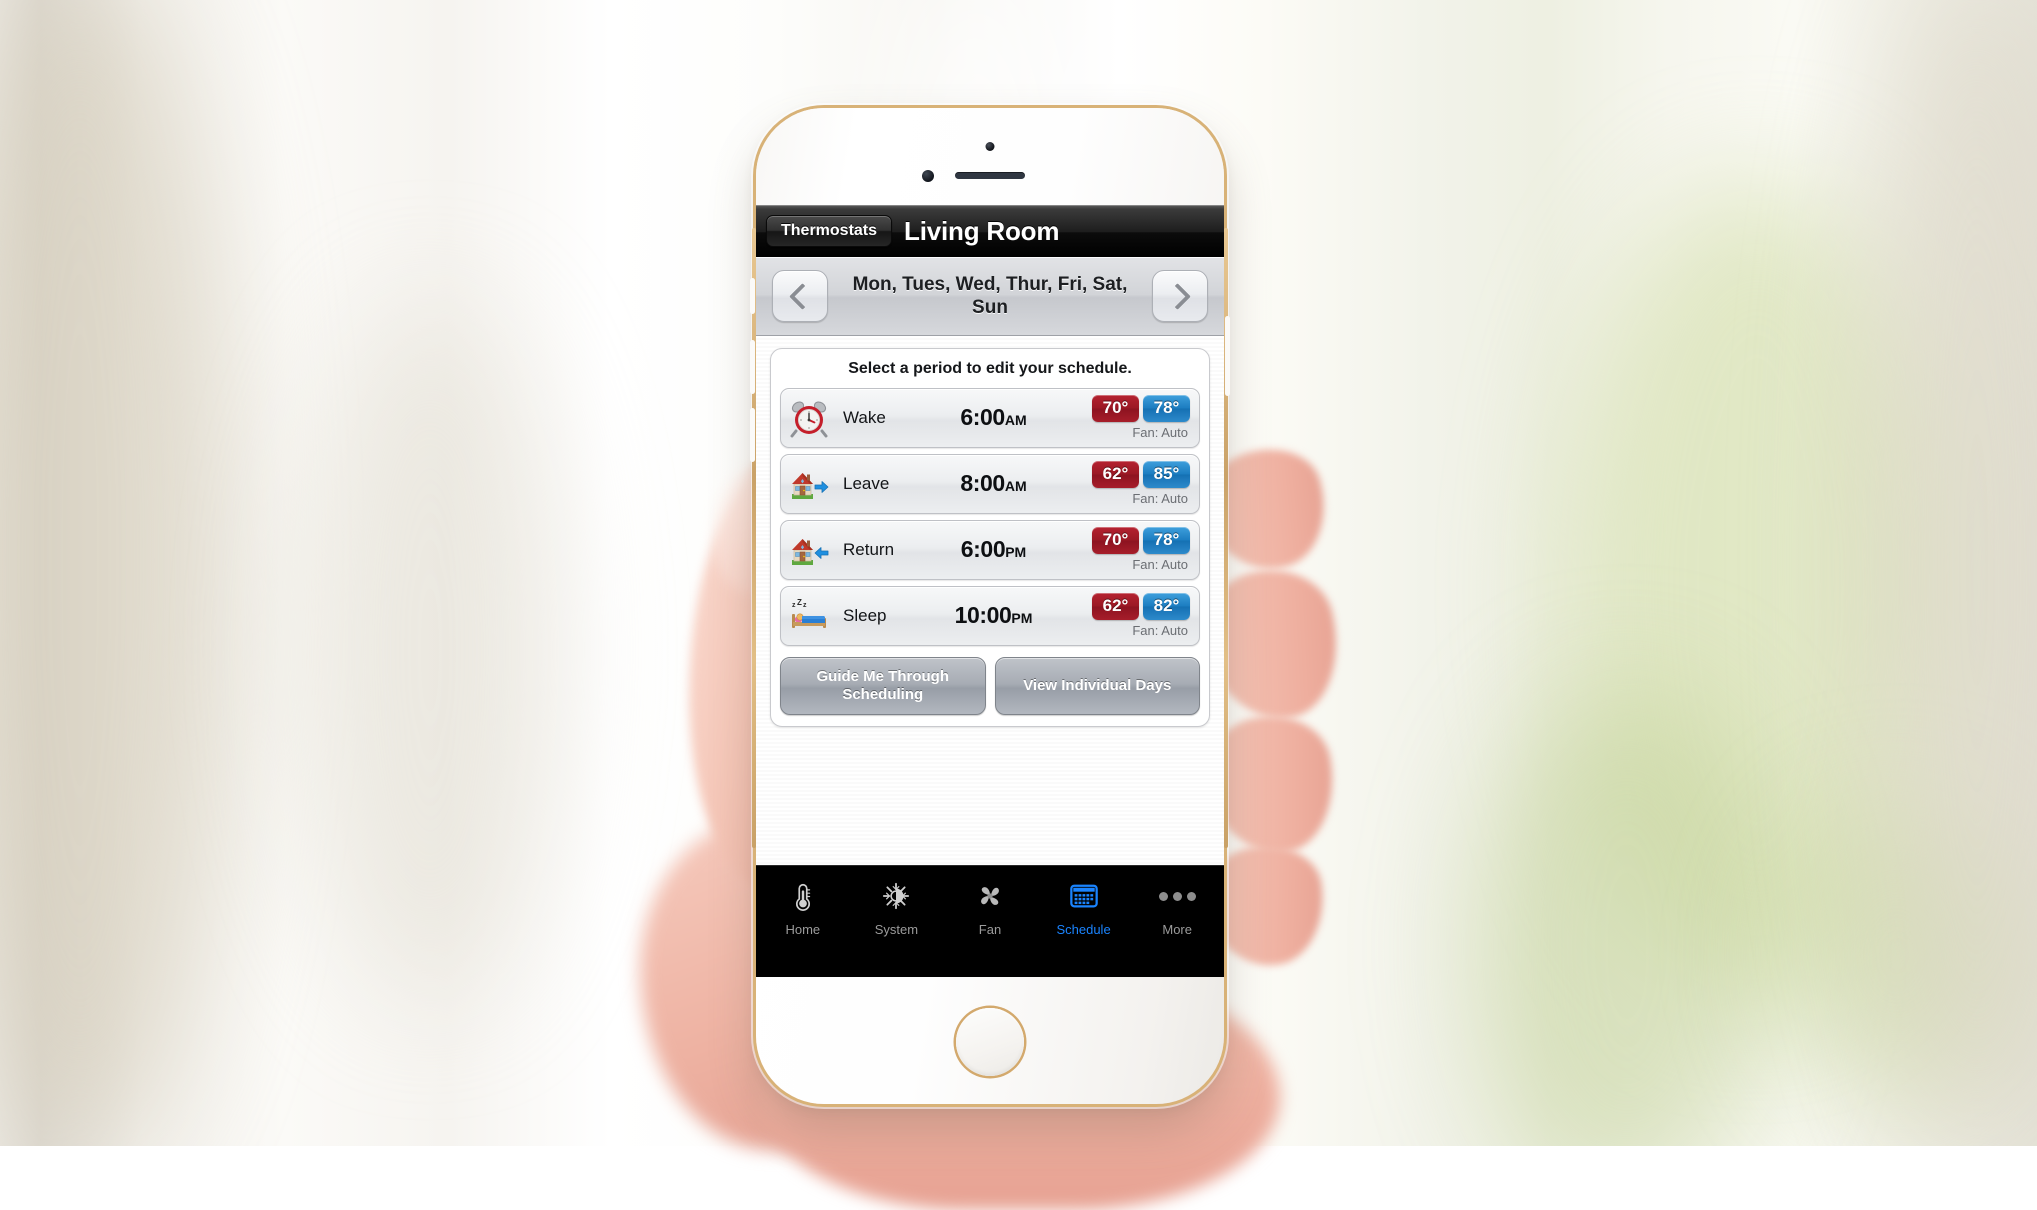 This screenshot has width=2037, height=1210. What do you see at coordinates (752, 435) in the screenshot?
I see `volume-down-button` at bounding box center [752, 435].